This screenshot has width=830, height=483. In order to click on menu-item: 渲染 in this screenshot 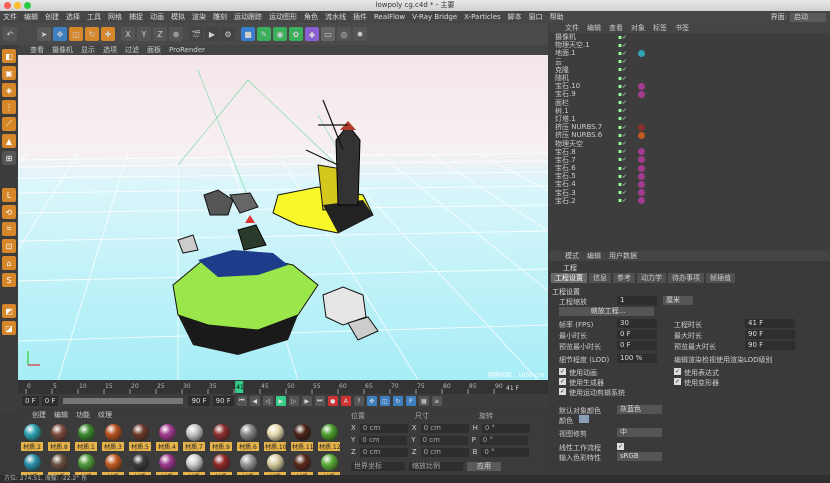, I will do `click(199, 17)`.